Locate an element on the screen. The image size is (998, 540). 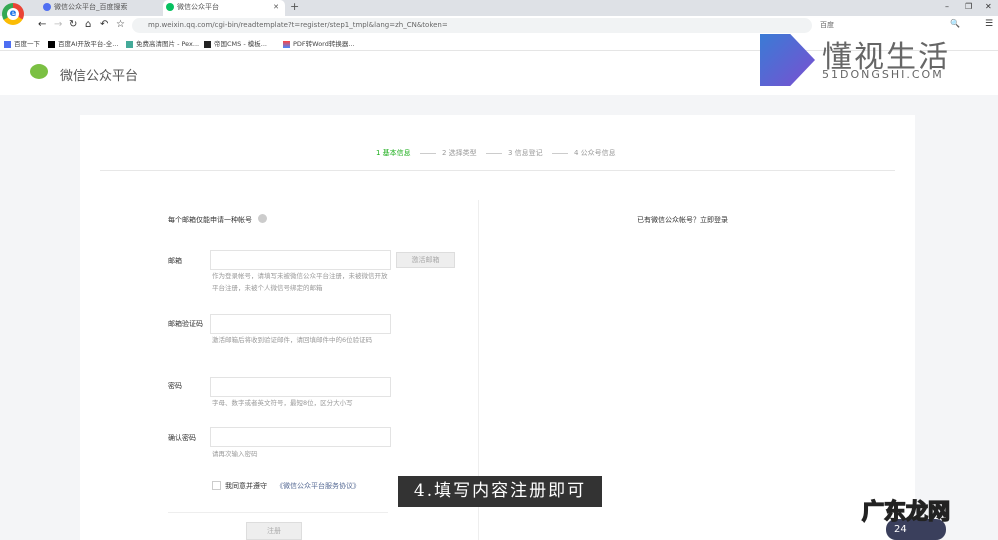
login-hint-link: 已有微信公众帐号？立即登录 is located at coordinates (682, 220).